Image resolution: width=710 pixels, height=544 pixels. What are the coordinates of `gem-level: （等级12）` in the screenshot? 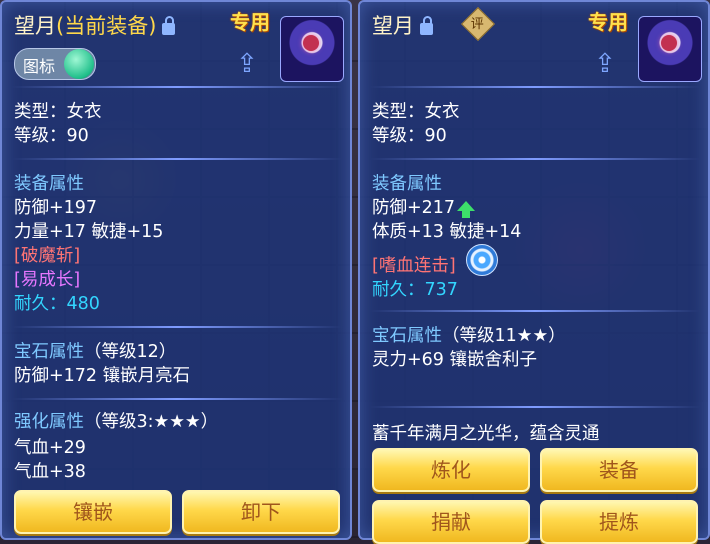 It's located at (130, 352).